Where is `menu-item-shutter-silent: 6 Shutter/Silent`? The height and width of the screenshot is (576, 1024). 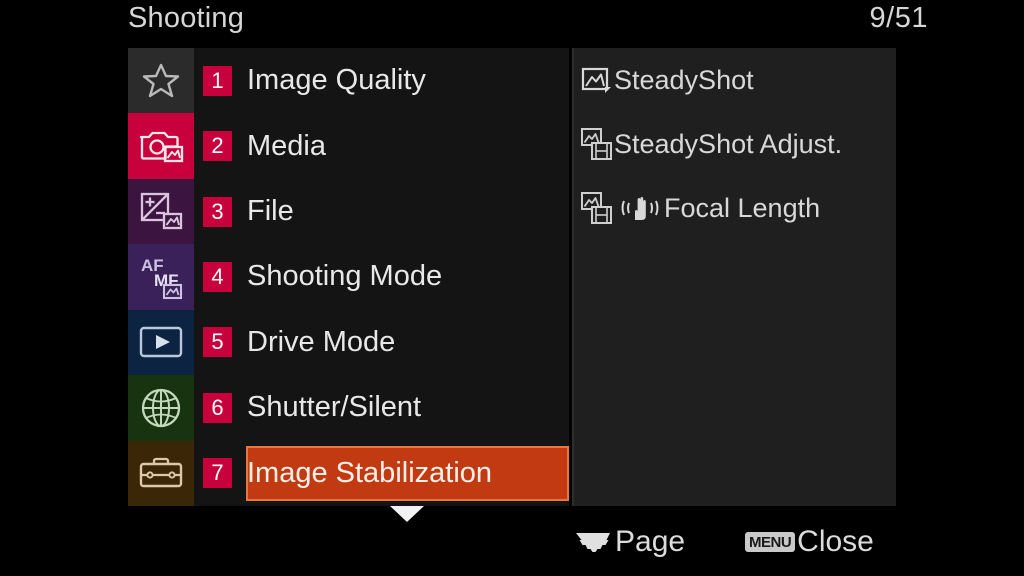 menu-item-shutter-silent: 6 Shutter/Silent is located at coordinates (381, 407).